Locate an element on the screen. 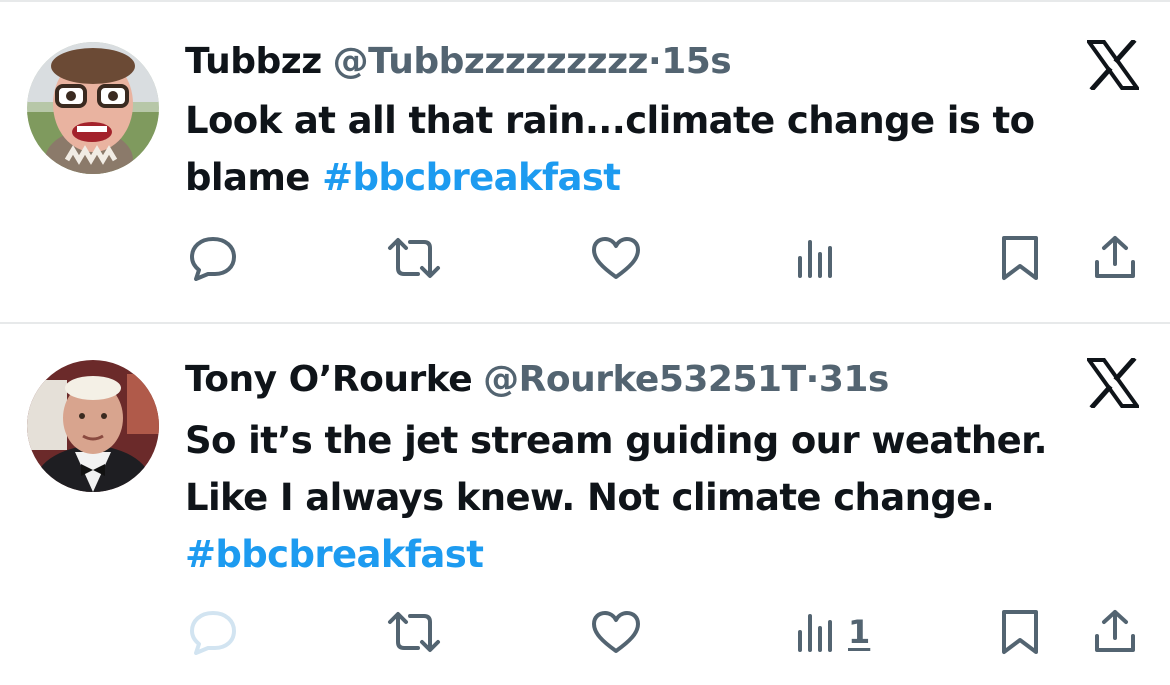  tweet-header: Tony O’Rourke @Rourke53251T·31s is located at coordinates (537, 380).